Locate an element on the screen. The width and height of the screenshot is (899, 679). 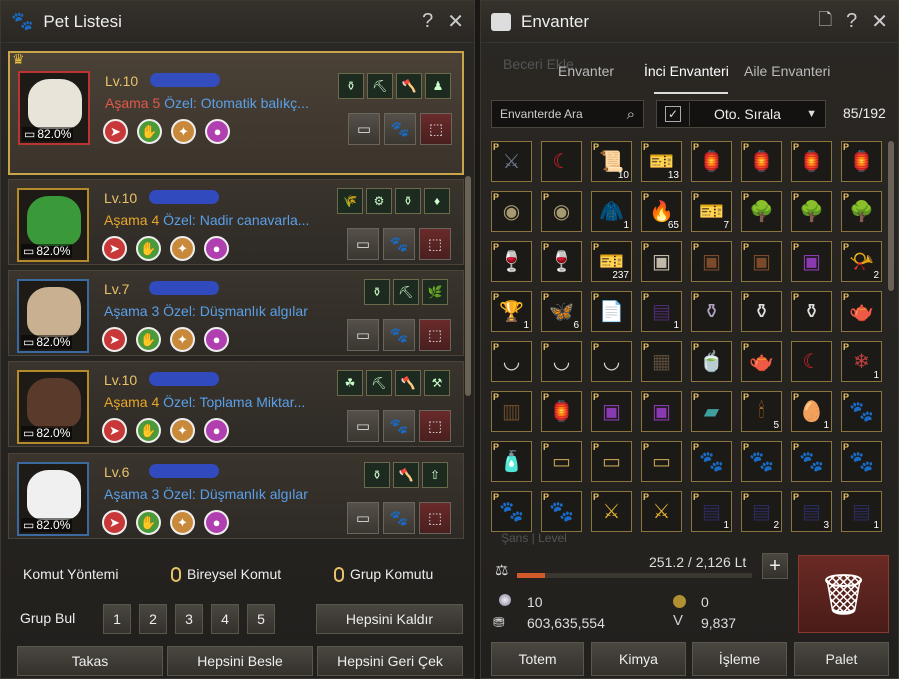
inventory-slot: P 📯 2 is located at coordinates (861, 261).